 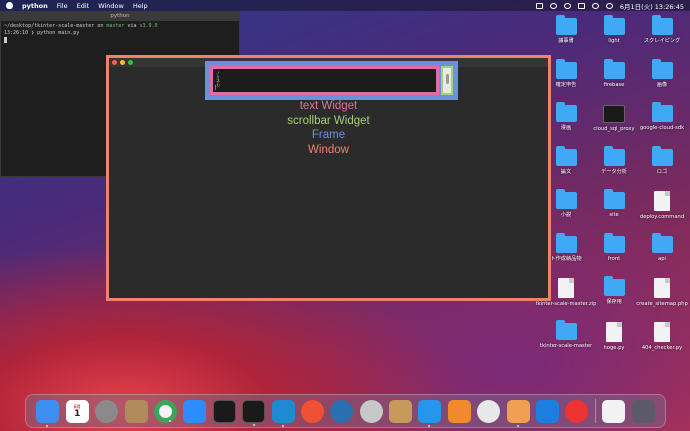 I want to click on clock-app-icon, so click(x=577, y=411).